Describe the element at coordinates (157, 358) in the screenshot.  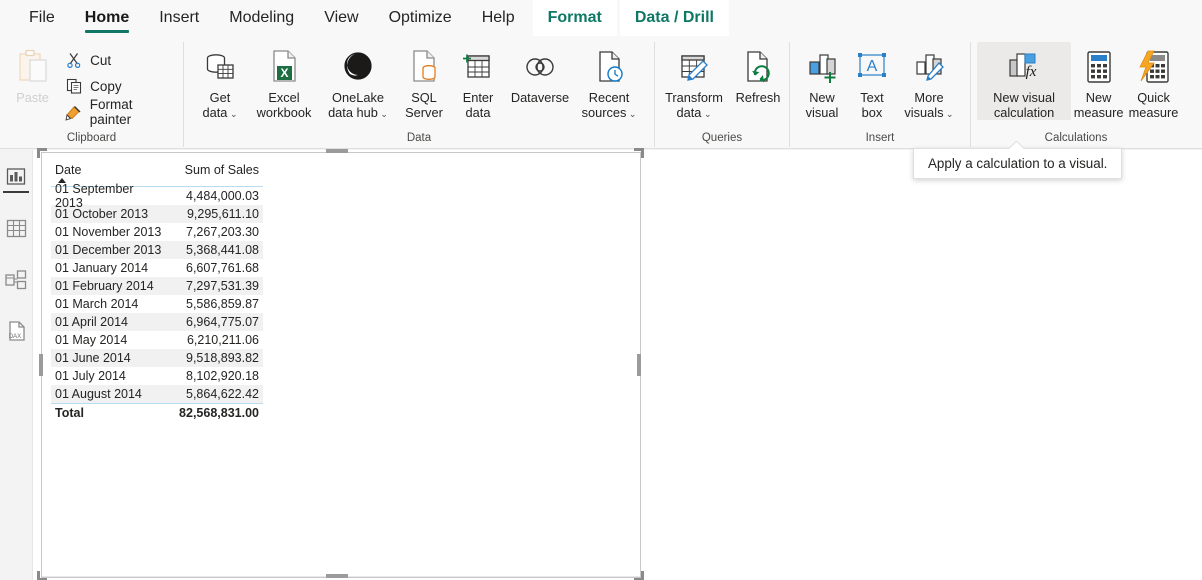
I see `table-row: 01 June 2014 9,518,893.82` at that location.